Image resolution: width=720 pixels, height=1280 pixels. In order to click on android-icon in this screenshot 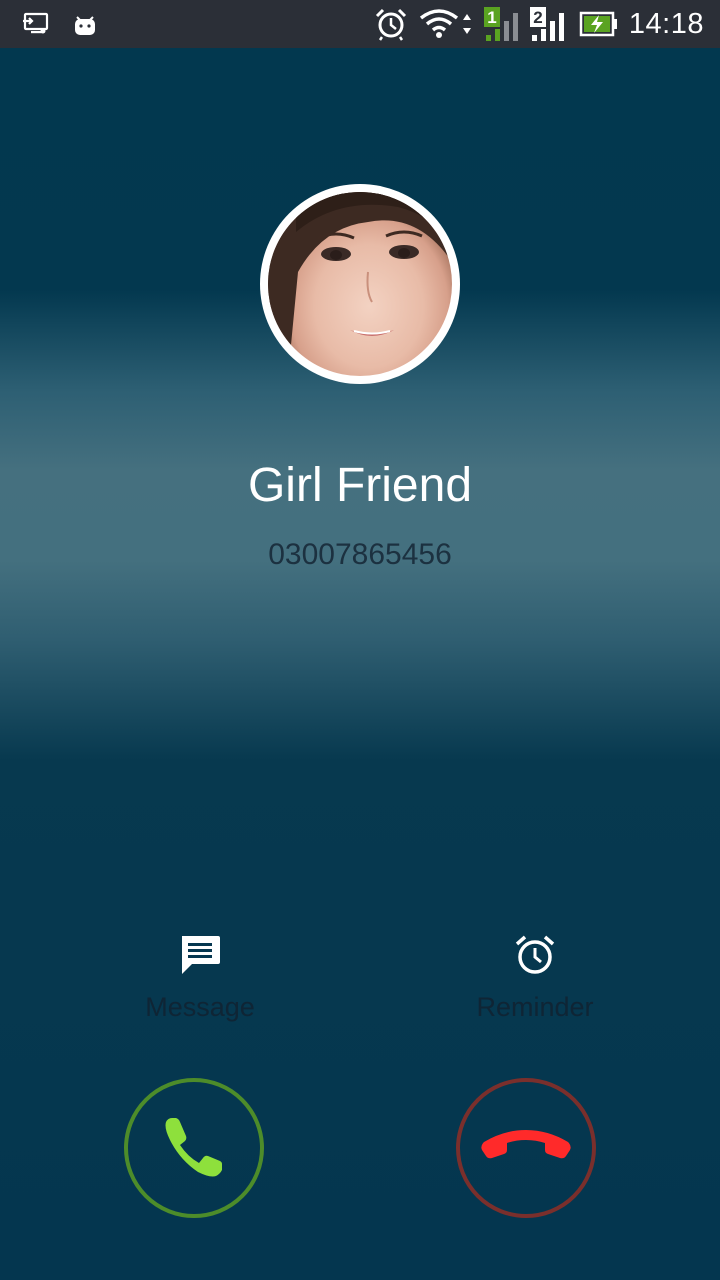, I will do `click(85, 24)`.